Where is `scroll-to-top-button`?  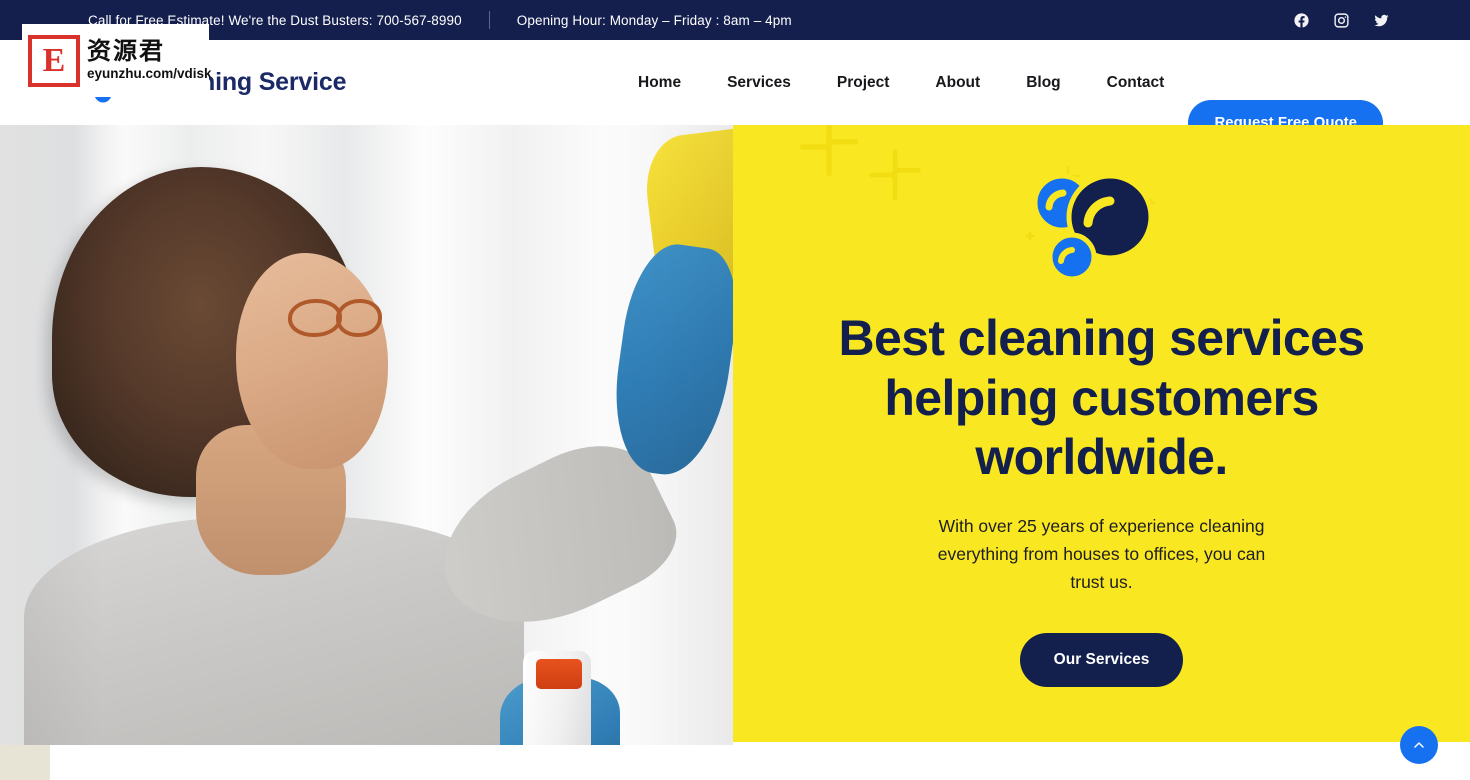 scroll-to-top-button is located at coordinates (1419, 745).